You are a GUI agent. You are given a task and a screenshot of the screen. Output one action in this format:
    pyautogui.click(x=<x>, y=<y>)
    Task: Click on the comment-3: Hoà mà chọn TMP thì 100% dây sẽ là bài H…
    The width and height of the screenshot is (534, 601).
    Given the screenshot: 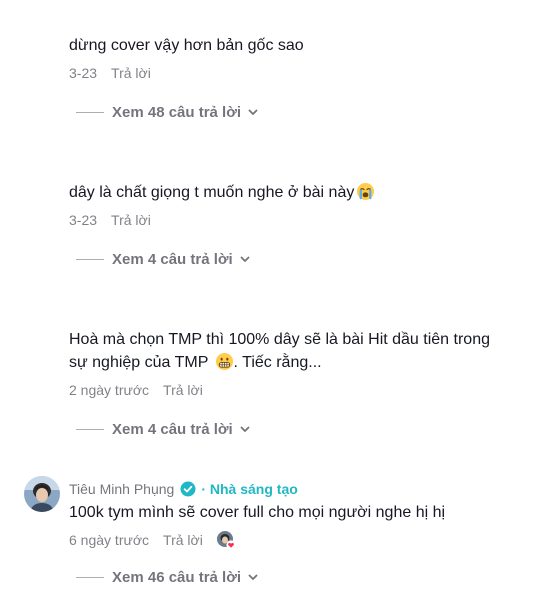 What is the action you would take?
    pyautogui.click(x=297, y=364)
    